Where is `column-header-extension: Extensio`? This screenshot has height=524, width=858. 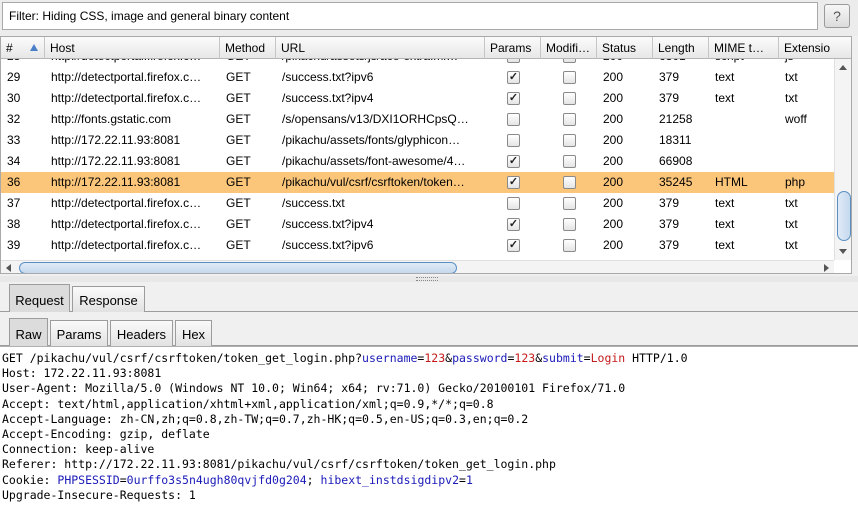 column-header-extension: Extensio is located at coordinates (815, 48).